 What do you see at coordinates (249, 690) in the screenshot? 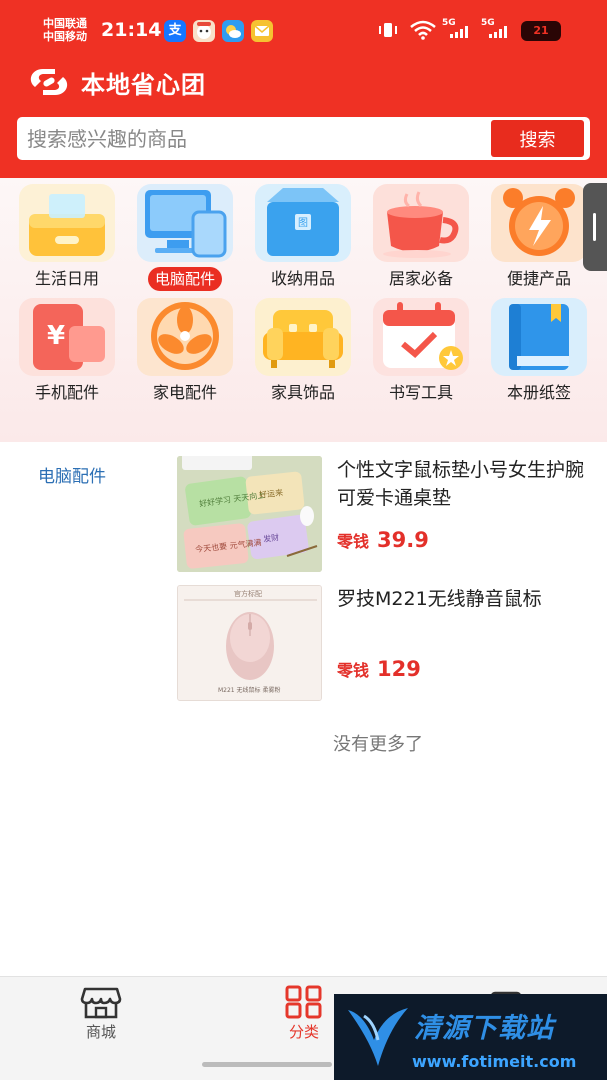
I see `thumb-subcaption: M221 无线鼠标 柔雾粉` at bounding box center [249, 690].